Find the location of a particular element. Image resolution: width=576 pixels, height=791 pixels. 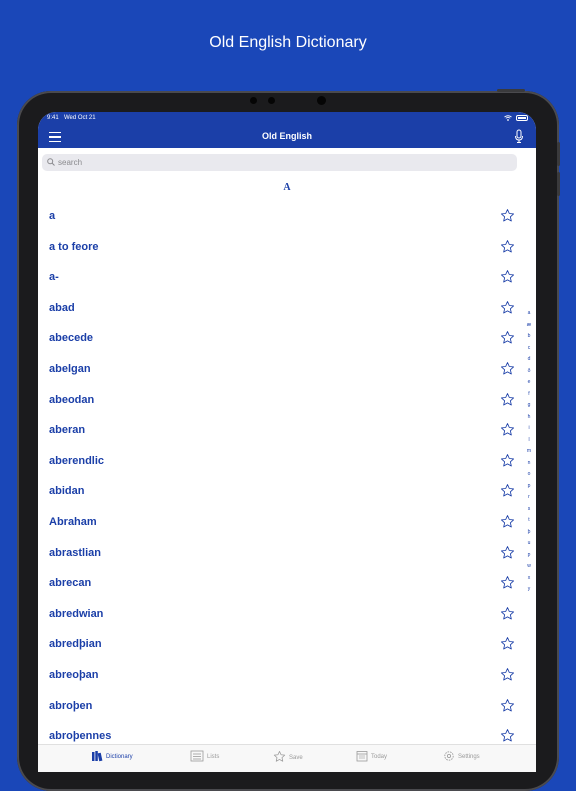

lists-icon is located at coordinates (197, 757).